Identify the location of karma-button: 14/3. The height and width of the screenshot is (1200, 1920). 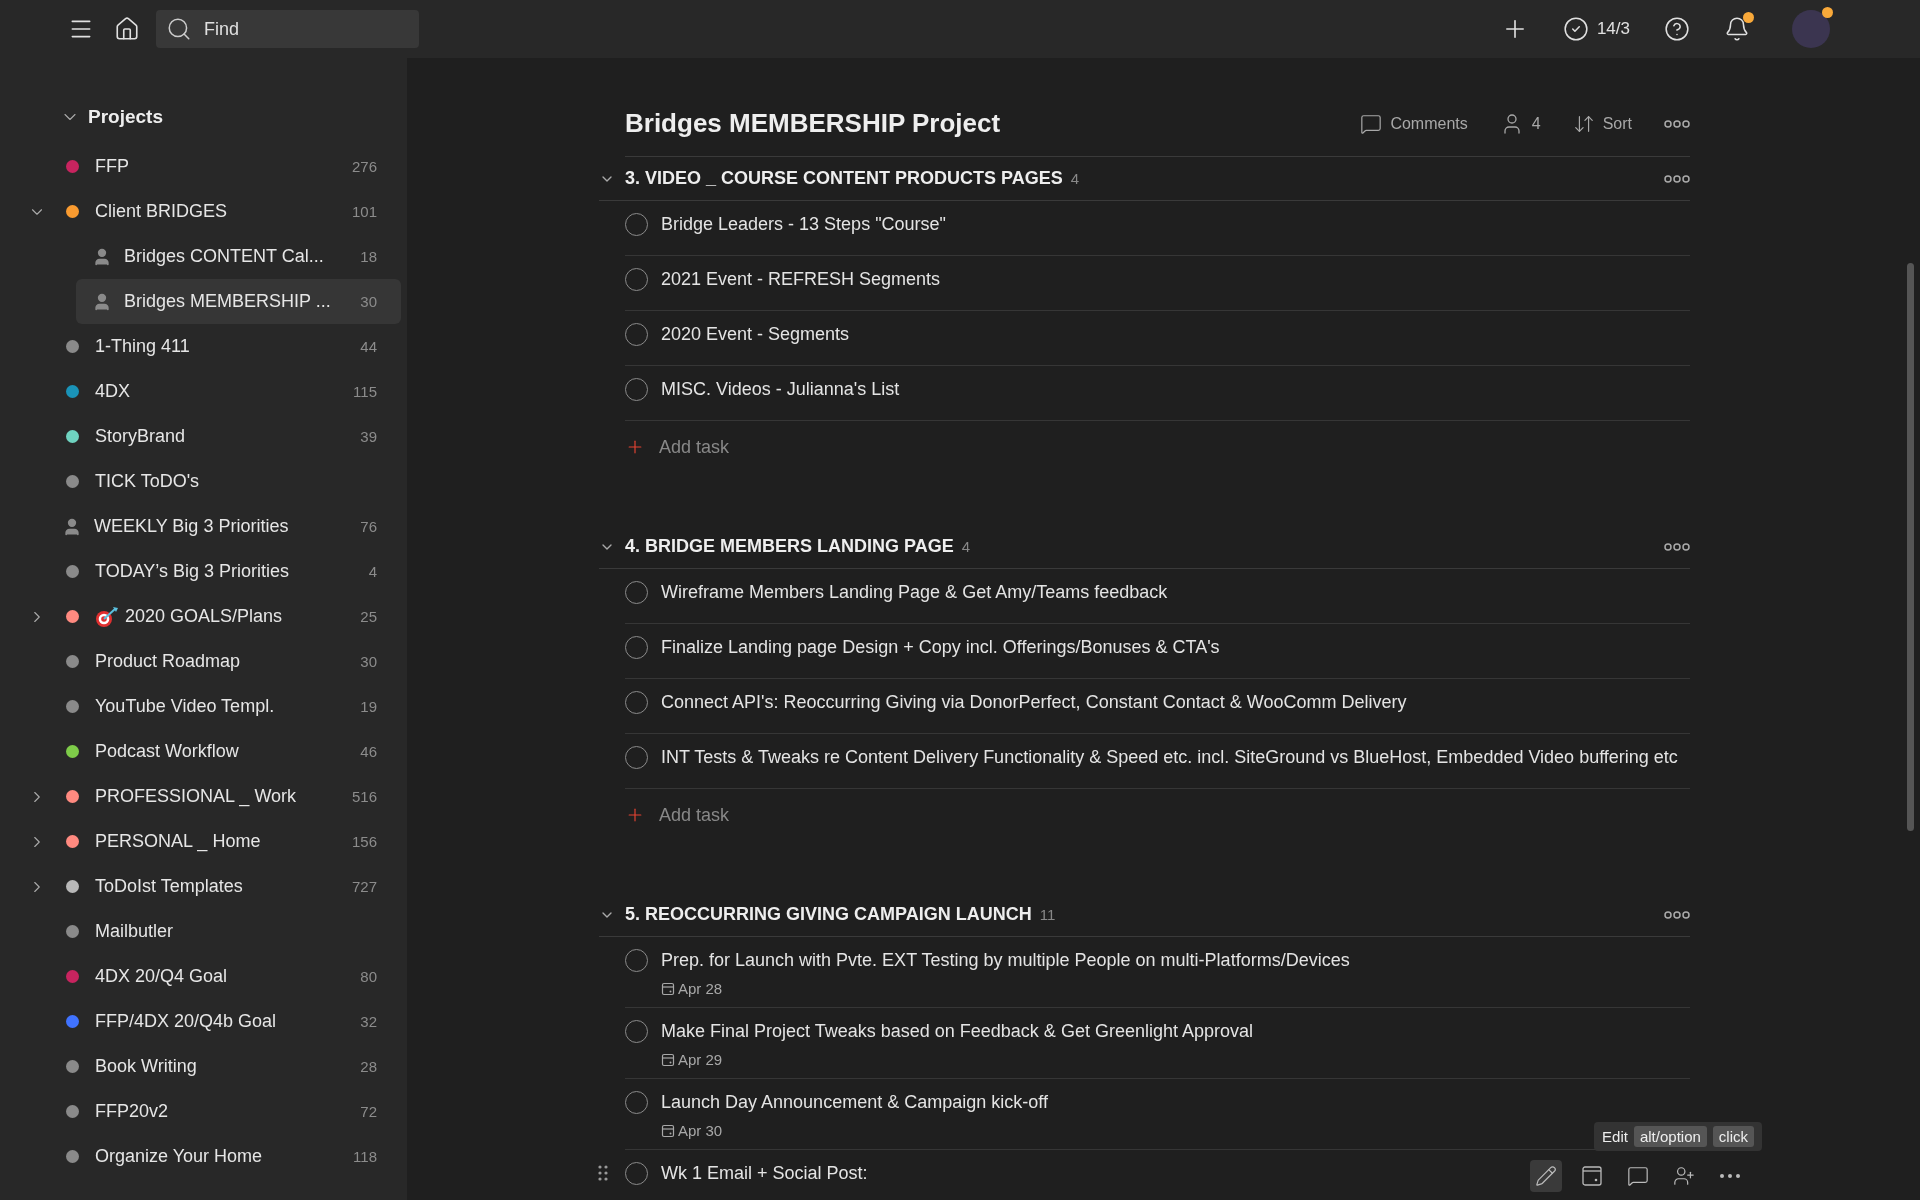
(1596, 29).